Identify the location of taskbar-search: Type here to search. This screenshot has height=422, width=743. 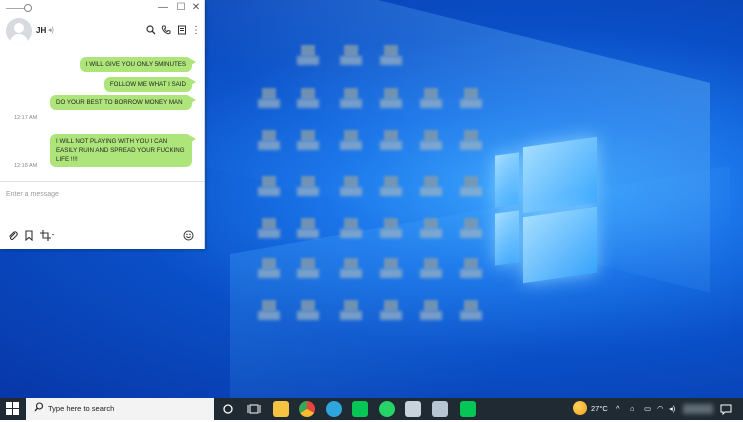
(120, 409).